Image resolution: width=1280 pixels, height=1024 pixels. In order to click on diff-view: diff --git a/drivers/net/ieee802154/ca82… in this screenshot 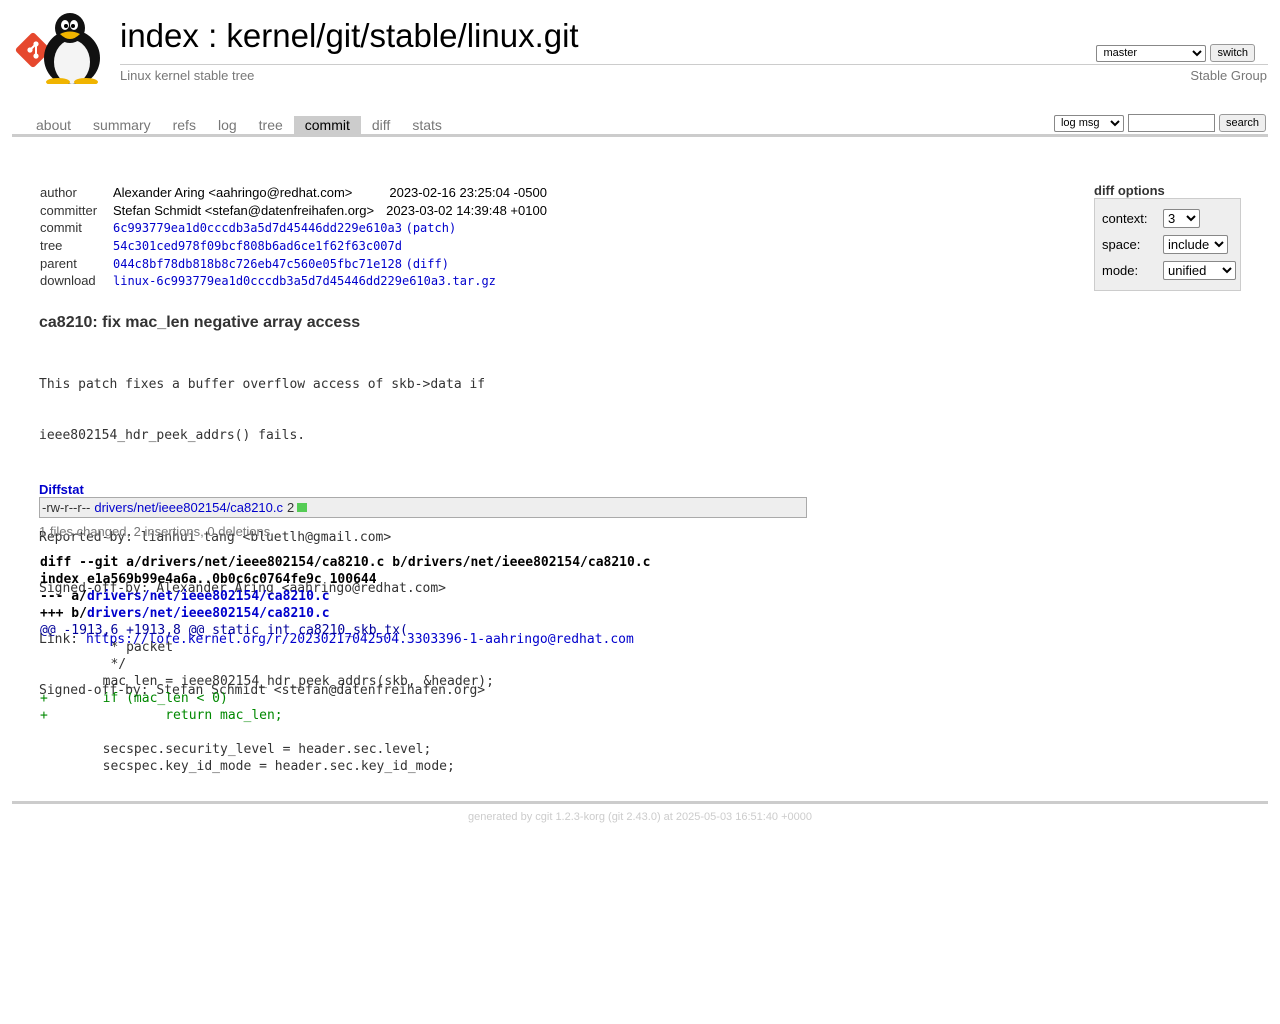, I will do `click(345, 664)`.